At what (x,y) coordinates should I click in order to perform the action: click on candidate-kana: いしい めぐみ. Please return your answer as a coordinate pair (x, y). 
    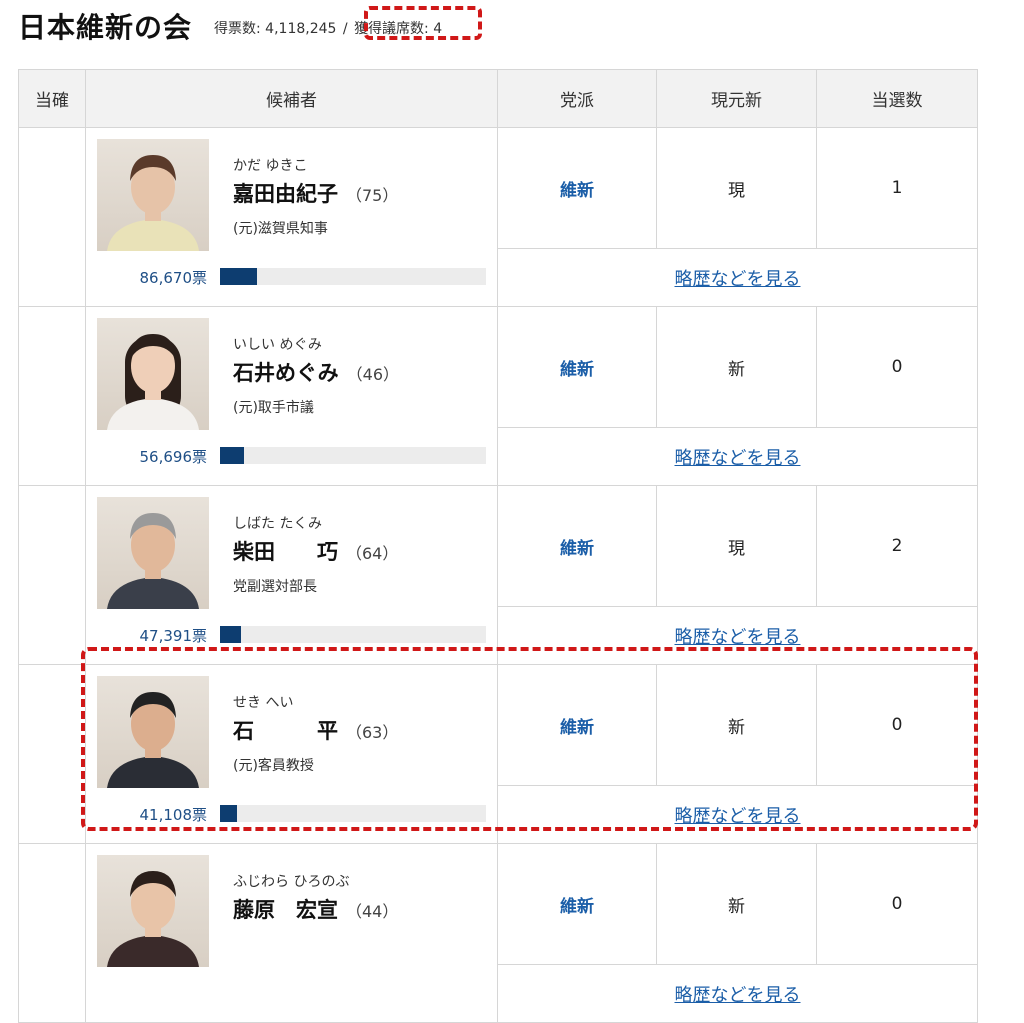
    Looking at the image, I should click on (277, 345).